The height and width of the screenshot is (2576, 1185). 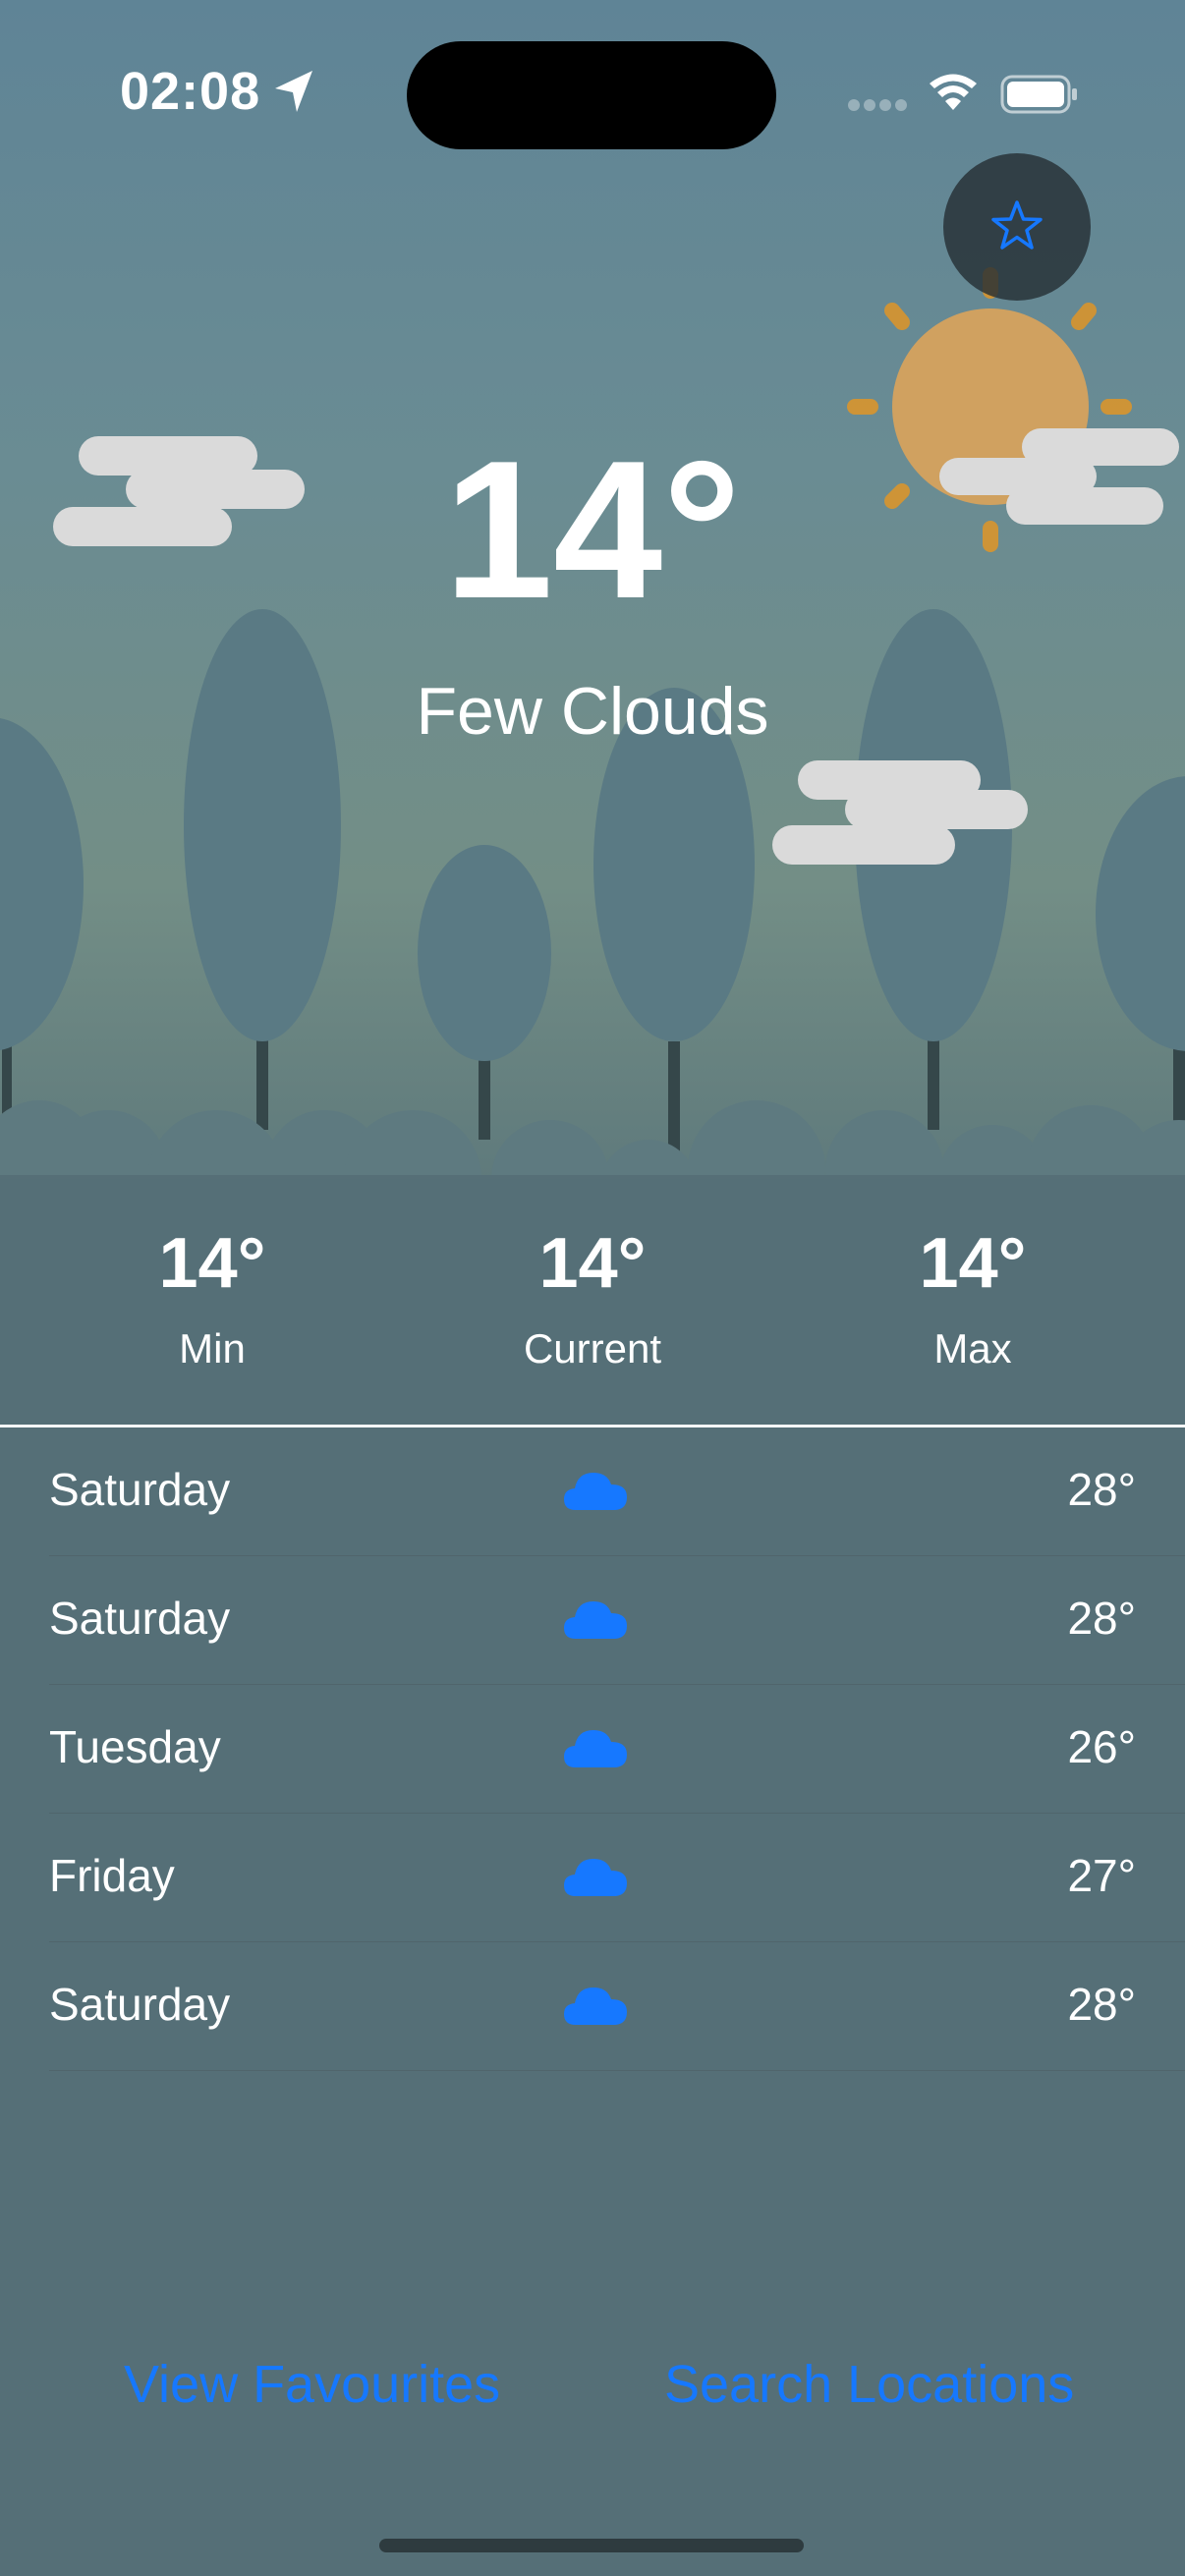 What do you see at coordinates (1038, 94) in the screenshot?
I see `battery-icon` at bounding box center [1038, 94].